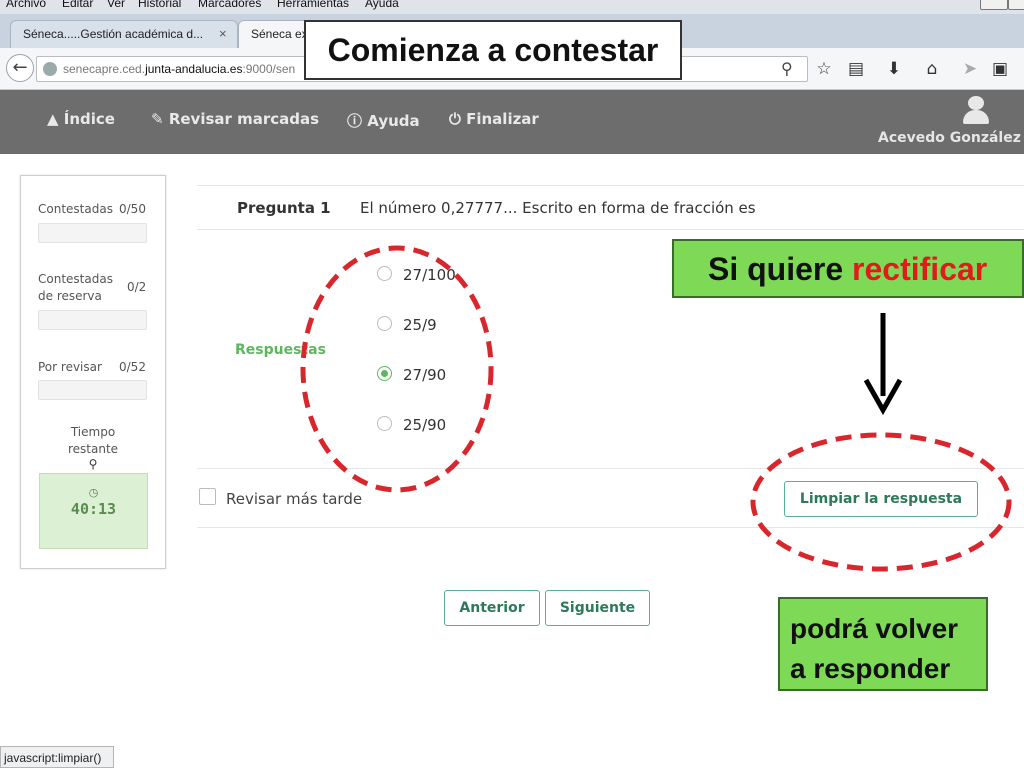 The height and width of the screenshot is (768, 1024). I want to click on dashed-ellipse-clear-button, so click(881, 502).